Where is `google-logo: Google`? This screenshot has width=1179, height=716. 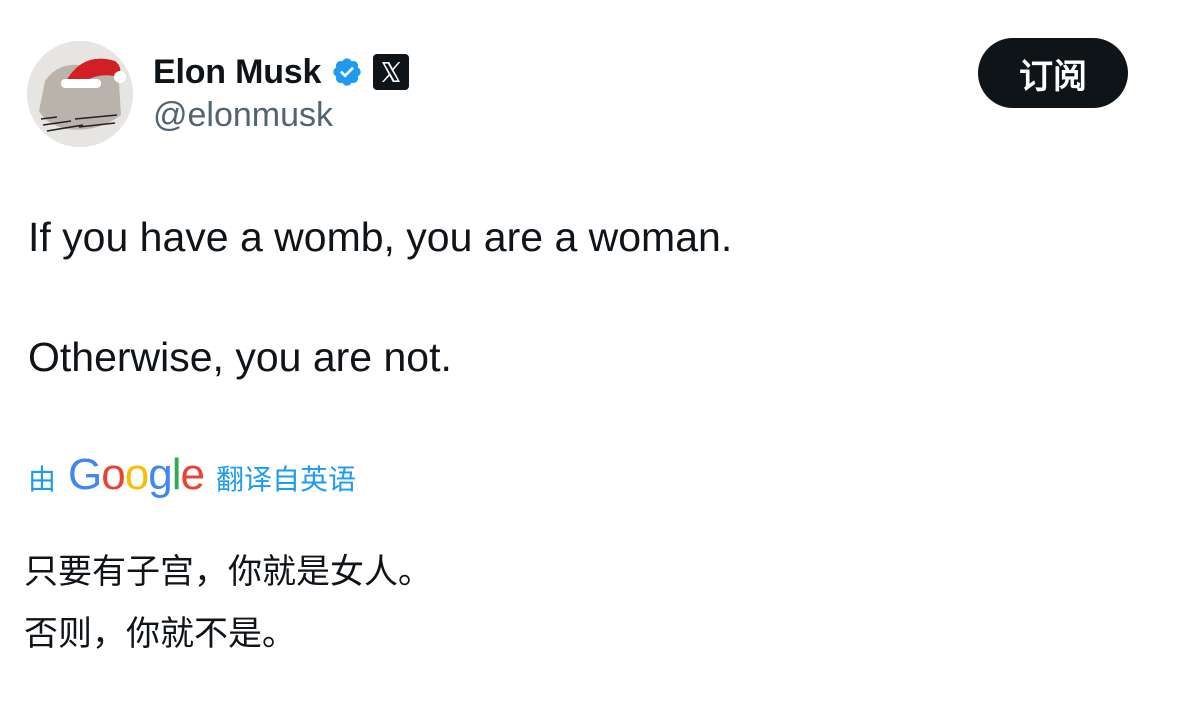
google-logo: Google is located at coordinates (136, 474).